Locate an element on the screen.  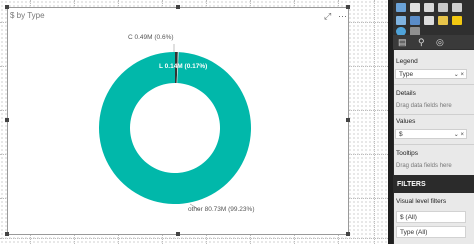
legend-label: Legend is located at coordinates (407, 61).